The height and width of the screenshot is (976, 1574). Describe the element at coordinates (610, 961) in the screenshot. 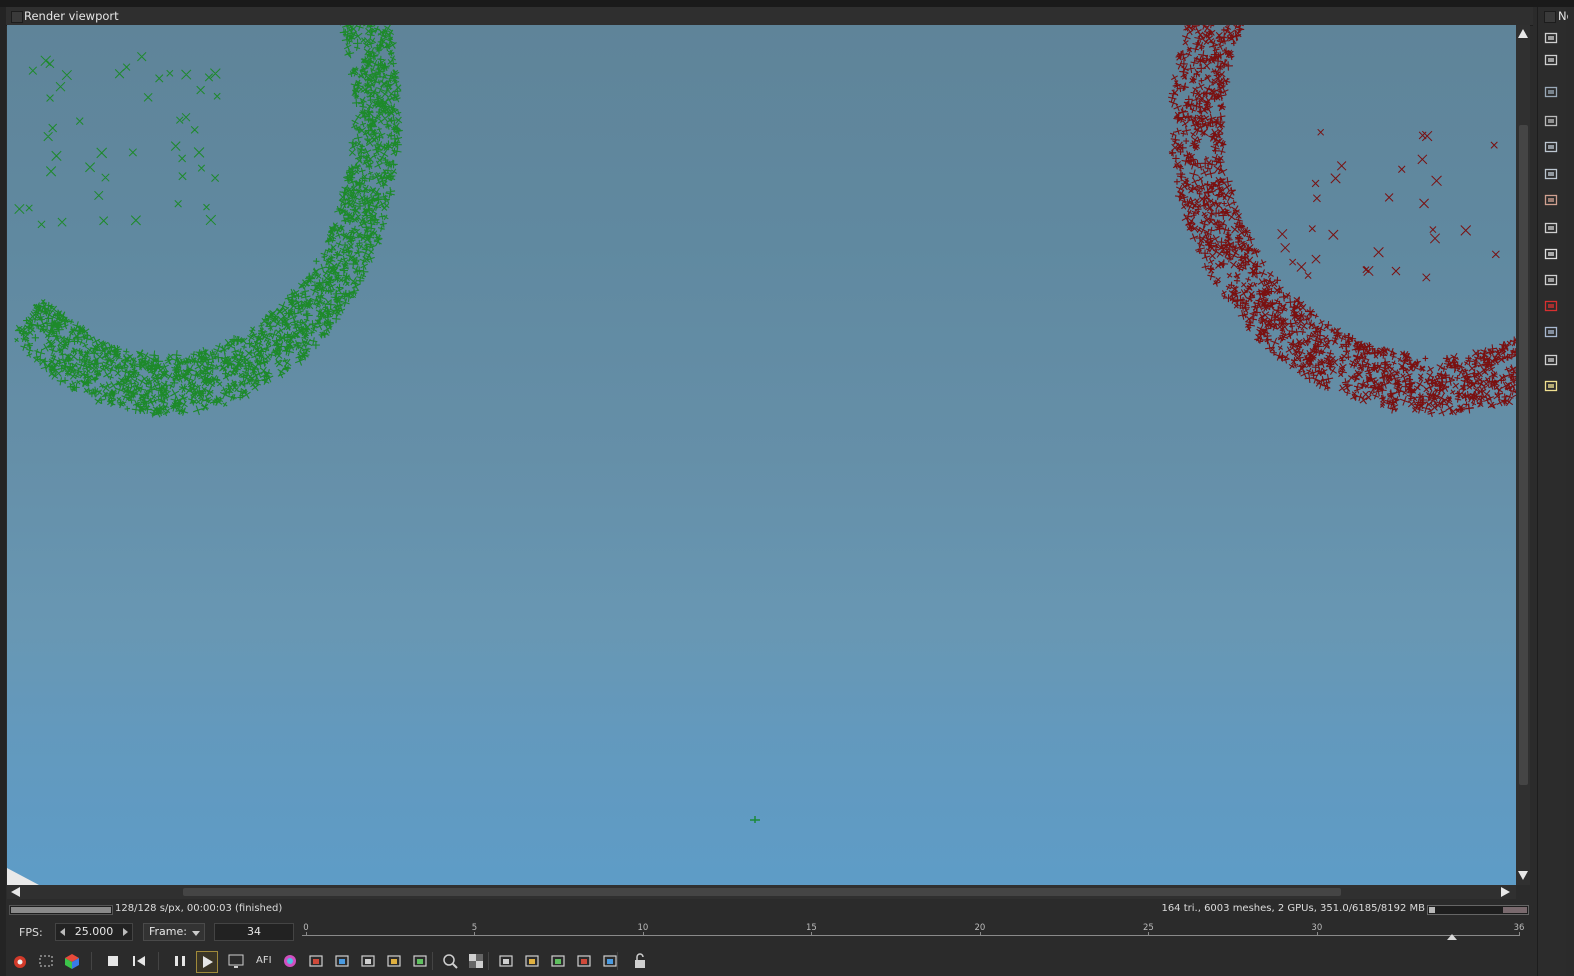

I see `compare-icon` at that location.